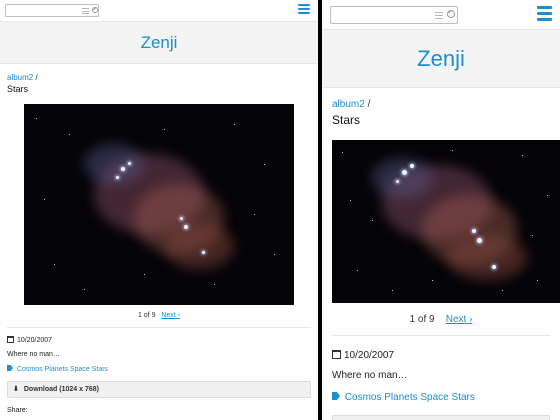 The image size is (560, 420). I want to click on download-button: ⬇Download (1024 x 768), so click(441, 417).